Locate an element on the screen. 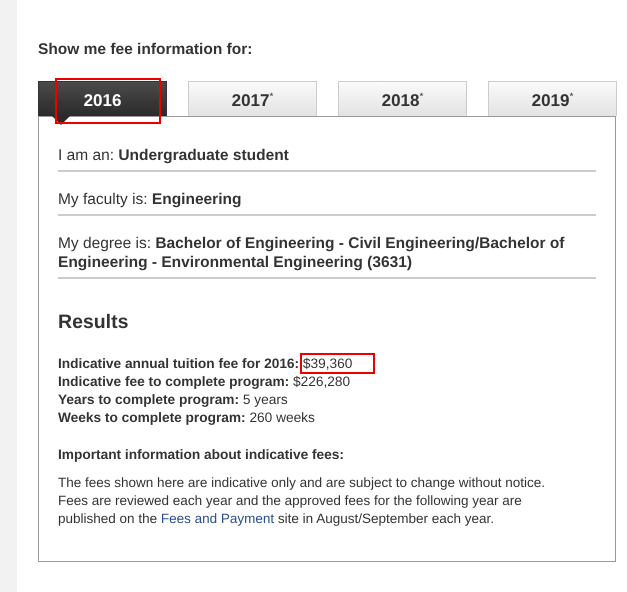  result-text: Indicative annual tuition fee for 2016: $39,360 is located at coordinates (327, 364).